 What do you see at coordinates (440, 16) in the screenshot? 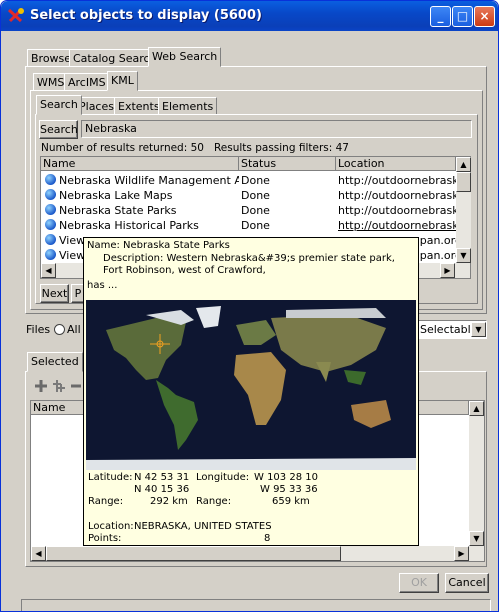
I see `minimize-button: _` at bounding box center [440, 16].